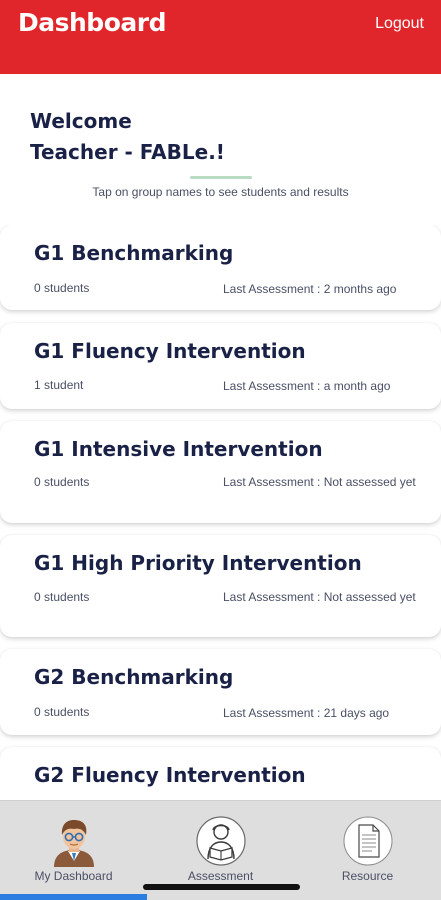  What do you see at coordinates (170, 775) in the screenshot?
I see `group-name: G2 Fluency Intervention` at bounding box center [170, 775].